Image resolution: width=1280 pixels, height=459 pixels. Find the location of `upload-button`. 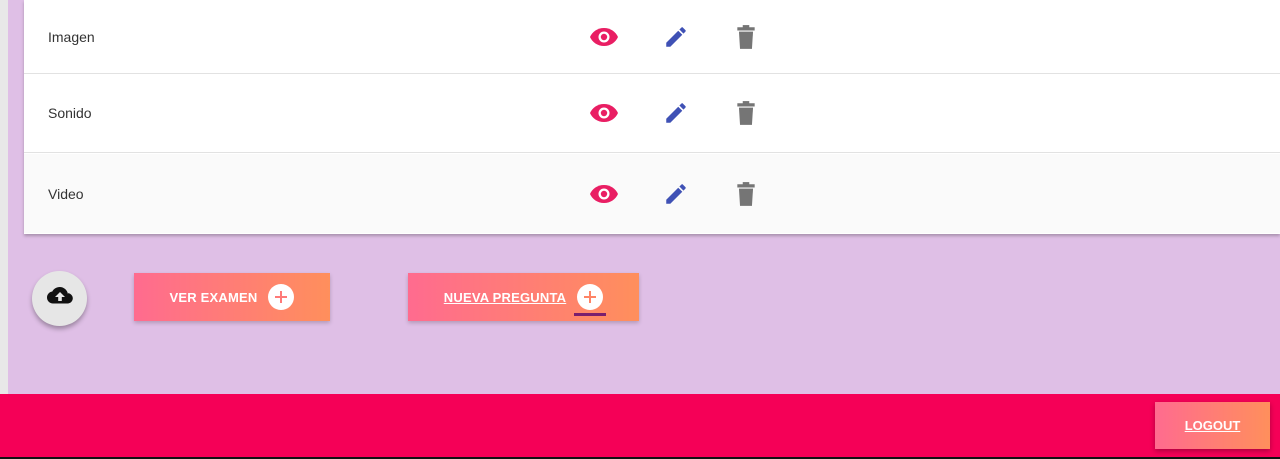

upload-button is located at coordinates (59, 298).